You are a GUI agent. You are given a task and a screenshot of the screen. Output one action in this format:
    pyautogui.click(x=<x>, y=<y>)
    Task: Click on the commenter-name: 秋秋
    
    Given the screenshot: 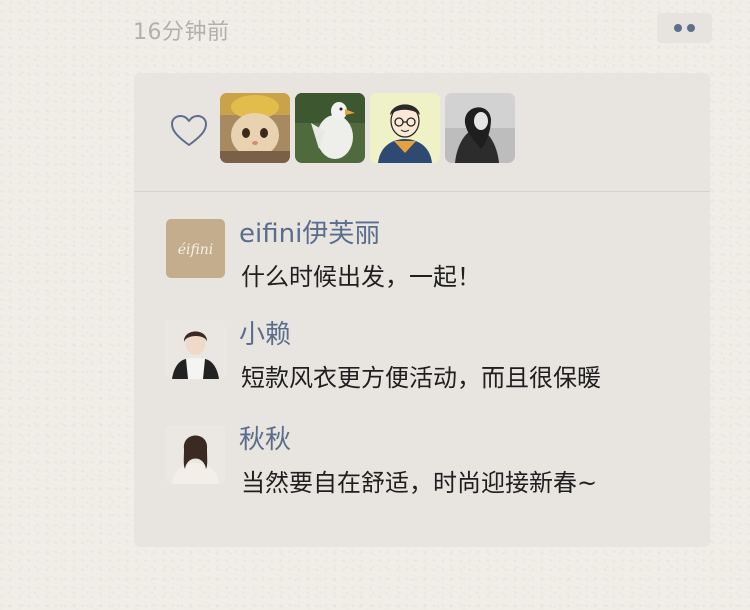 What is the action you would take?
    pyautogui.click(x=265, y=437)
    